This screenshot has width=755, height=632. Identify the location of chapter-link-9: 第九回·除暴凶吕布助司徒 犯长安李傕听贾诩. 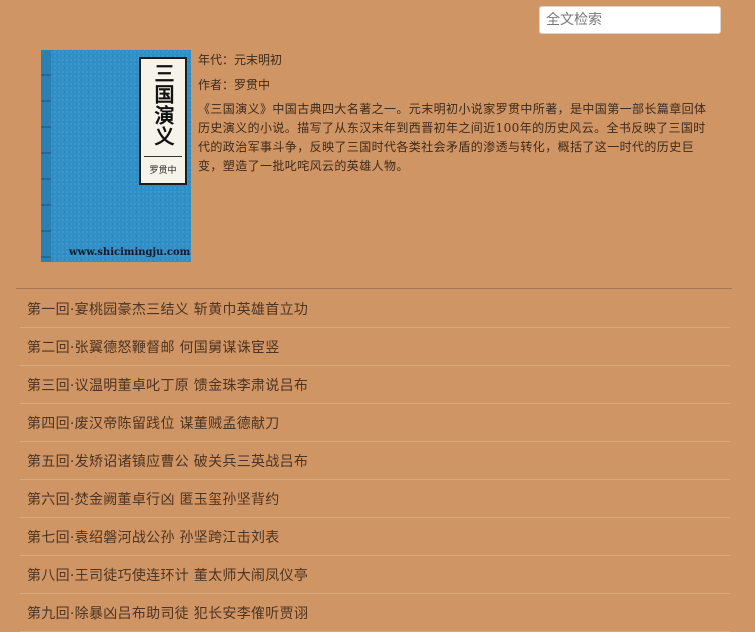
(164, 613).